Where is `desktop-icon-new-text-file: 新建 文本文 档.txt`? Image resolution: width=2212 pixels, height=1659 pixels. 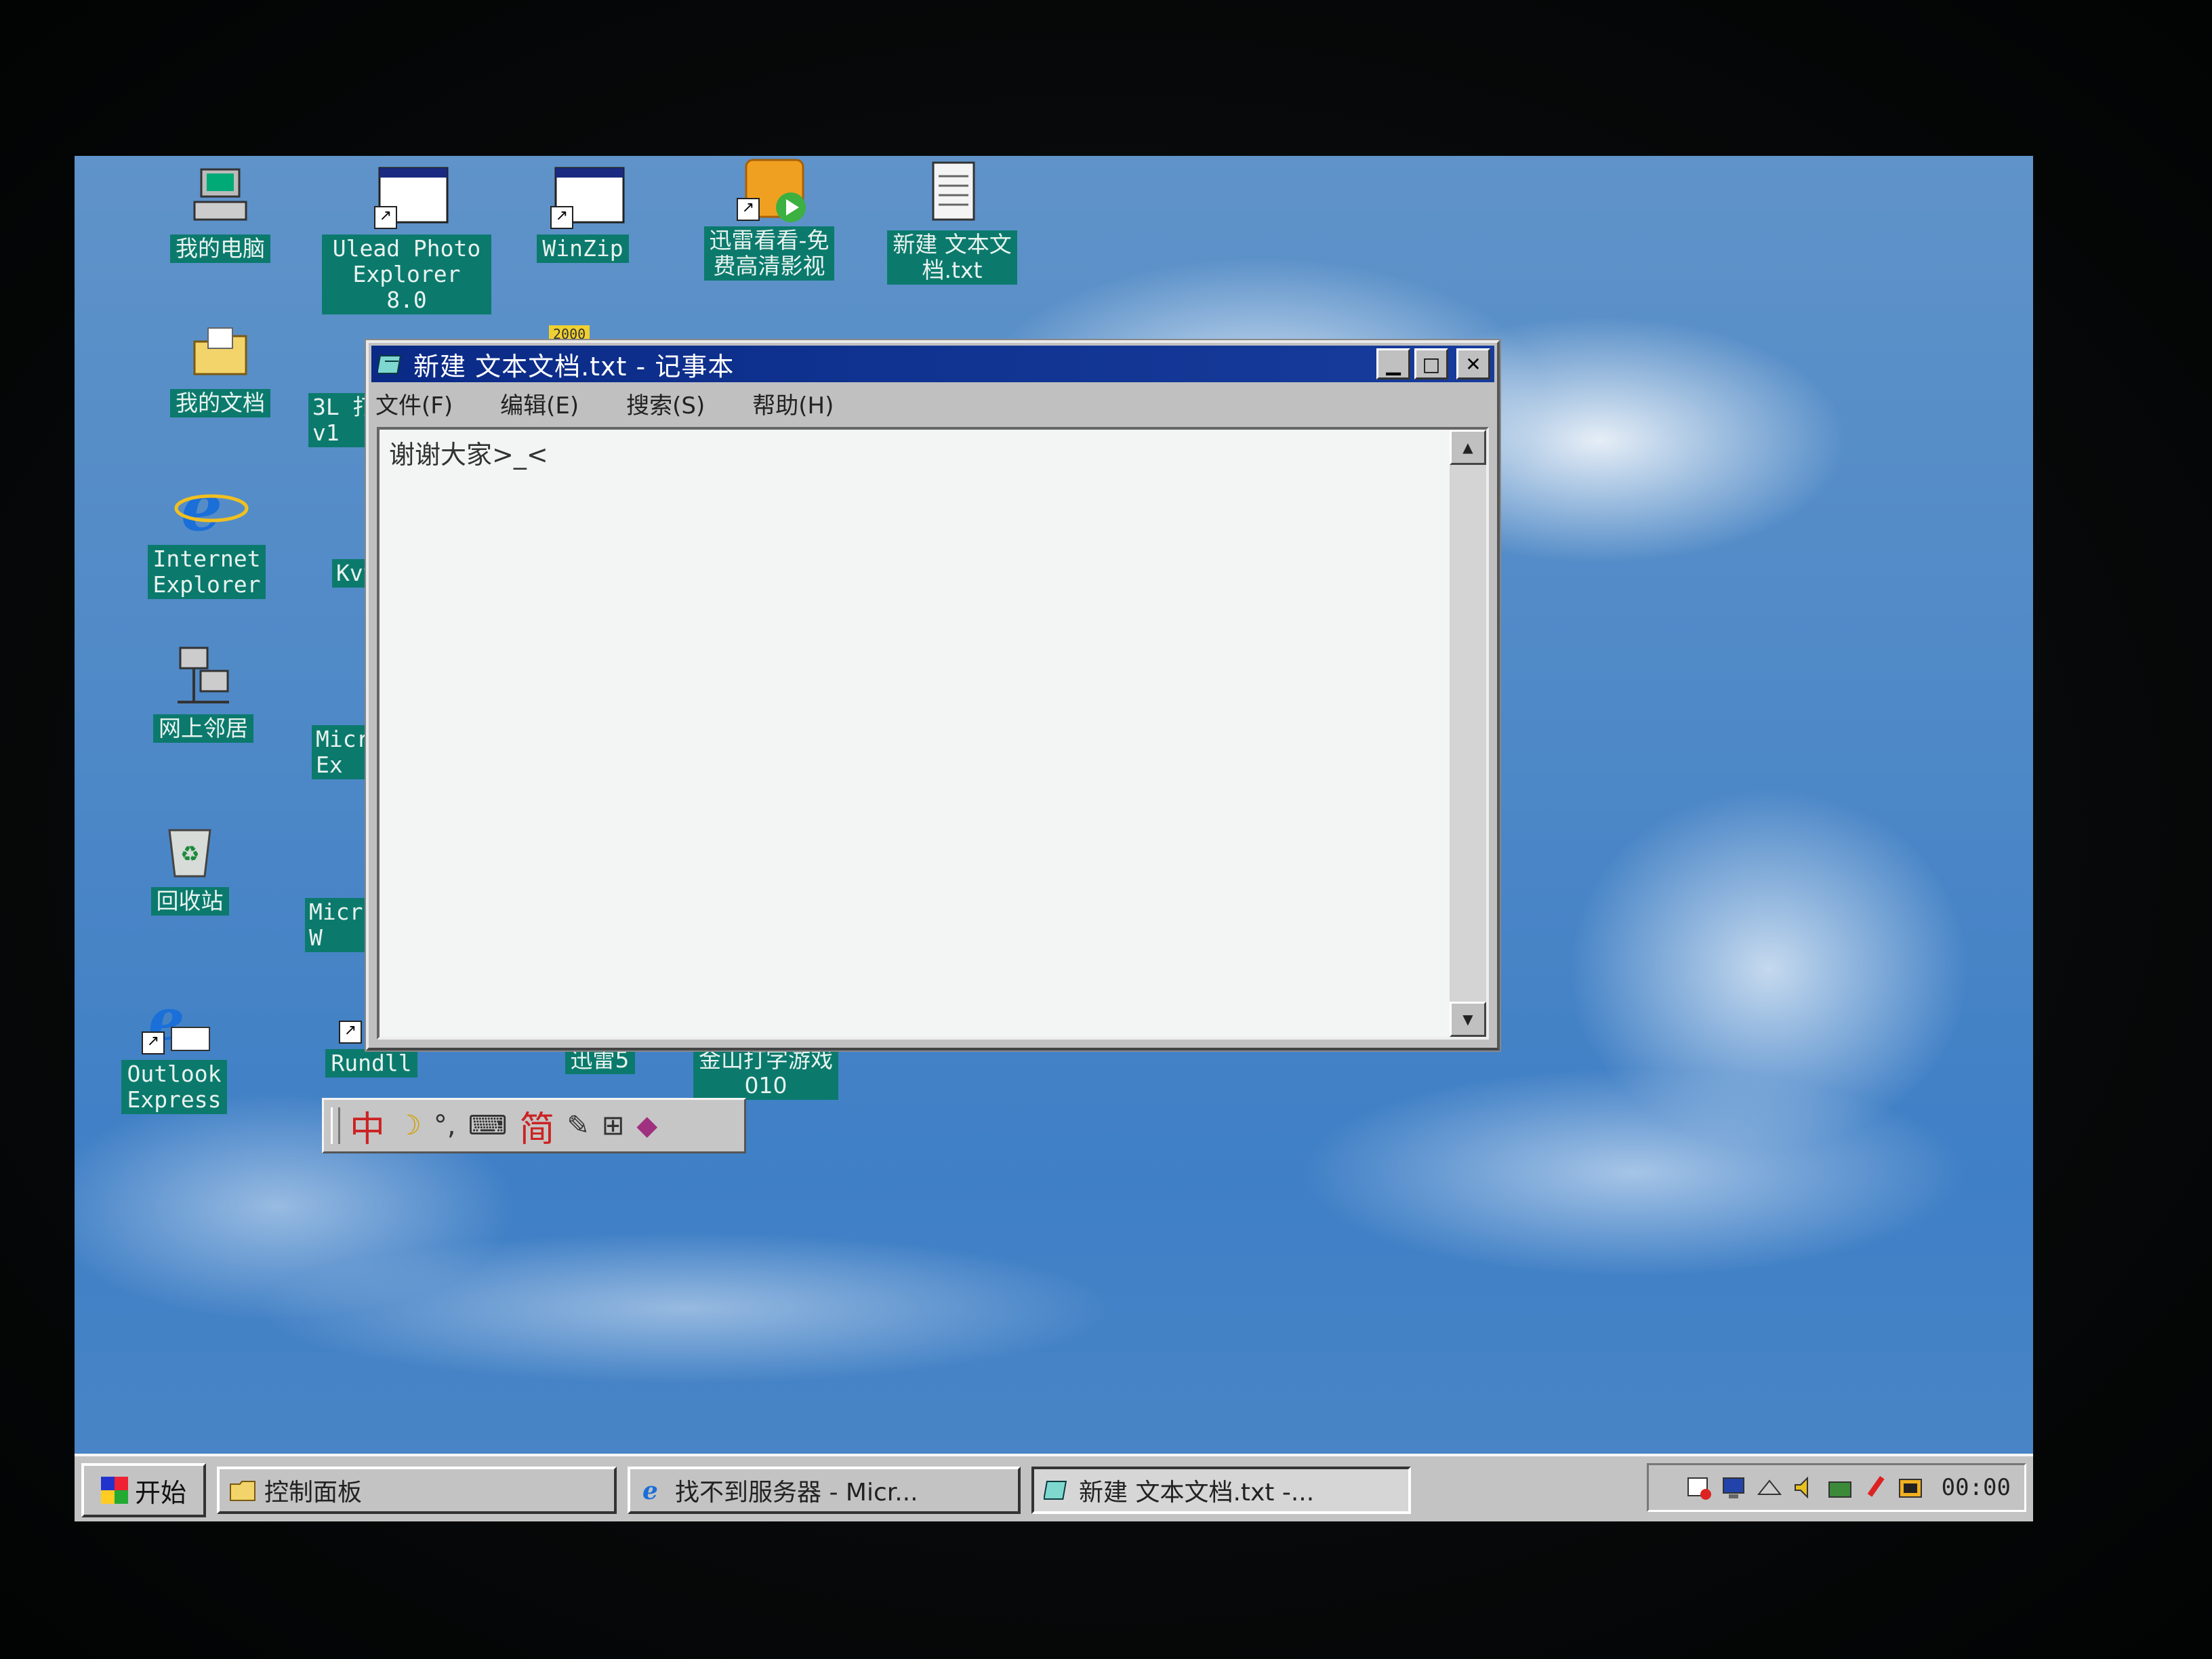 desktop-icon-new-text-file: 新建 文本文 档.txt is located at coordinates (952, 222).